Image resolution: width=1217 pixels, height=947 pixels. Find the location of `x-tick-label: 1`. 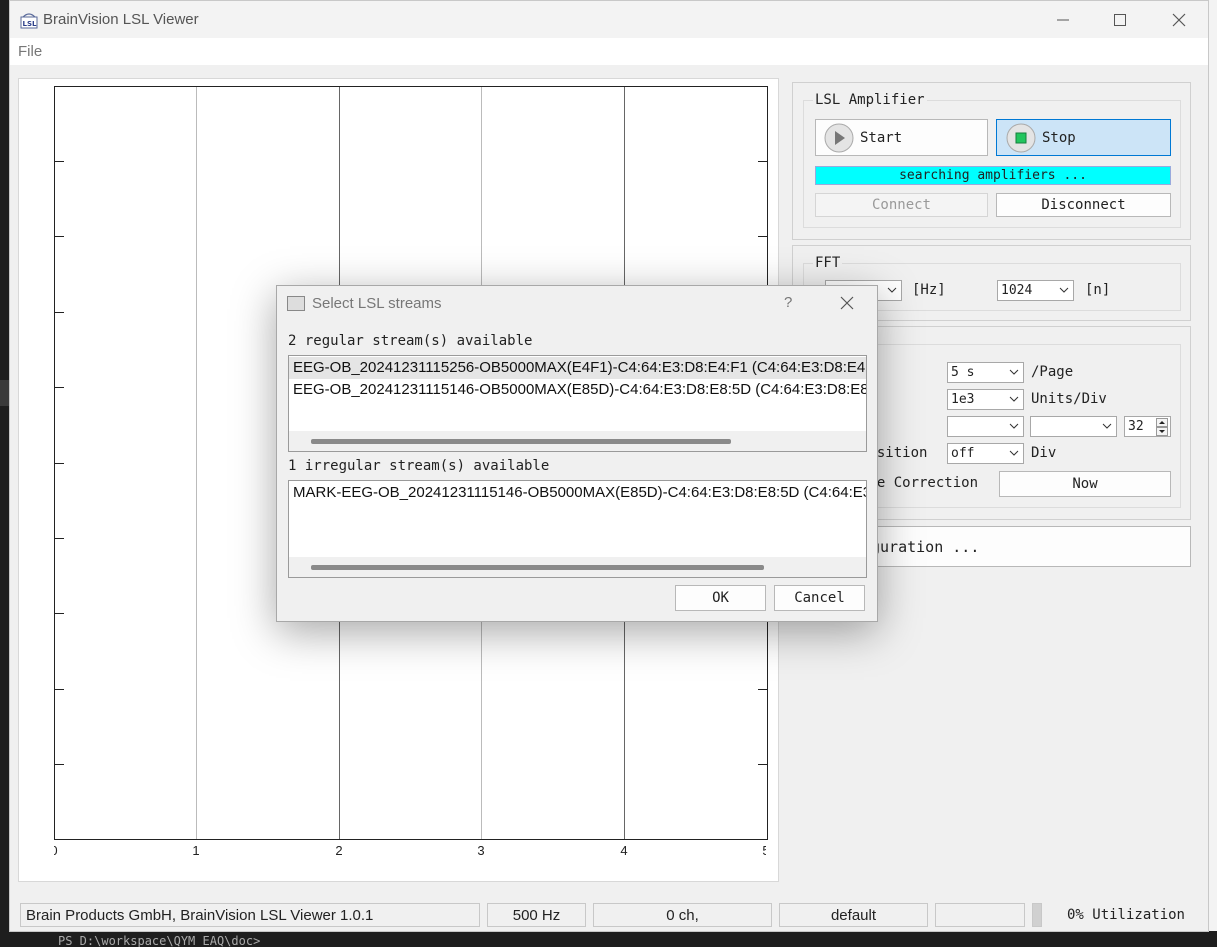

x-tick-label: 1 is located at coordinates (196, 850).